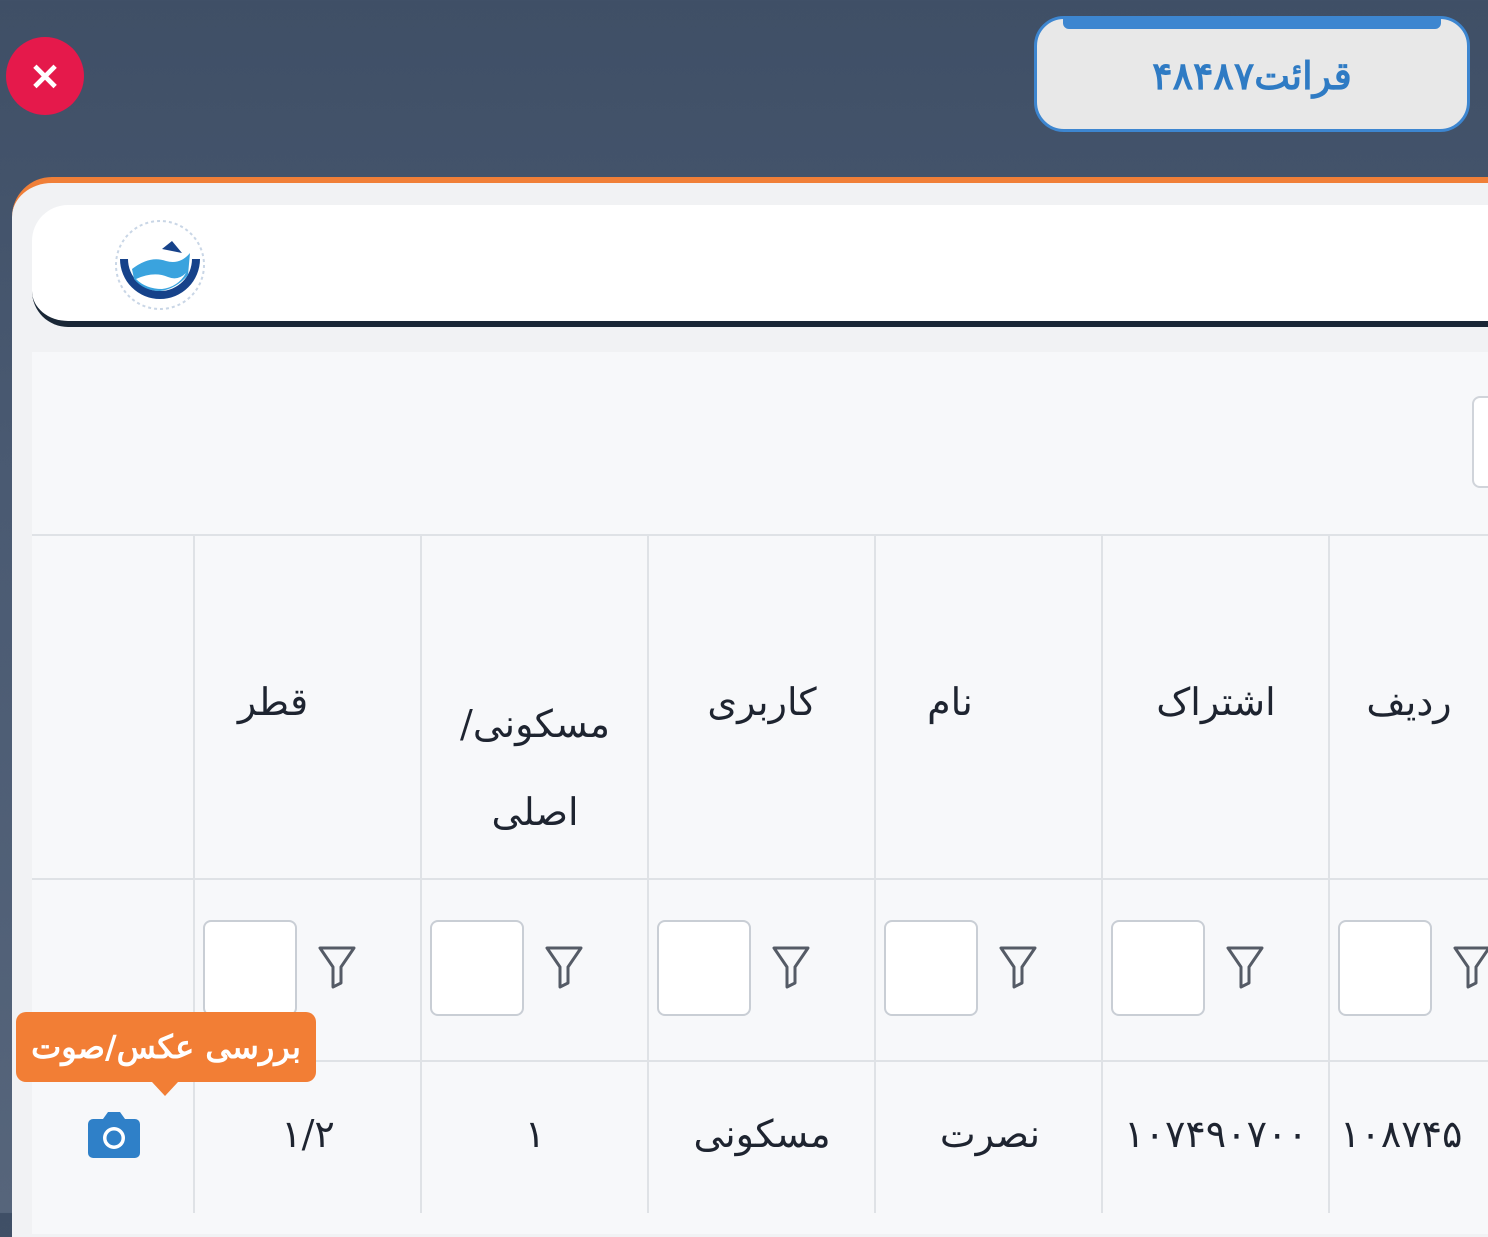 The height and width of the screenshot is (1237, 1488). I want to click on header-radif: ردیف, so click(1409, 702).